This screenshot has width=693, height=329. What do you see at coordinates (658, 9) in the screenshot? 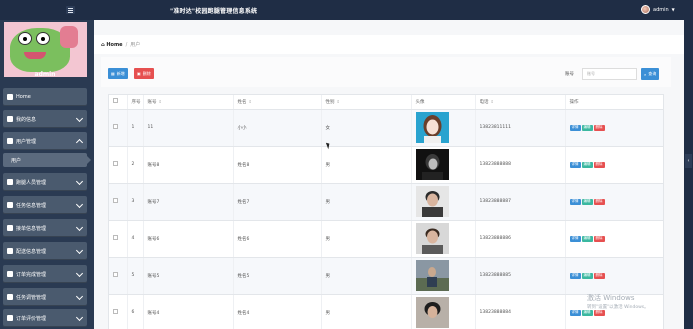
I see `user-menu: admin ▼` at bounding box center [658, 9].